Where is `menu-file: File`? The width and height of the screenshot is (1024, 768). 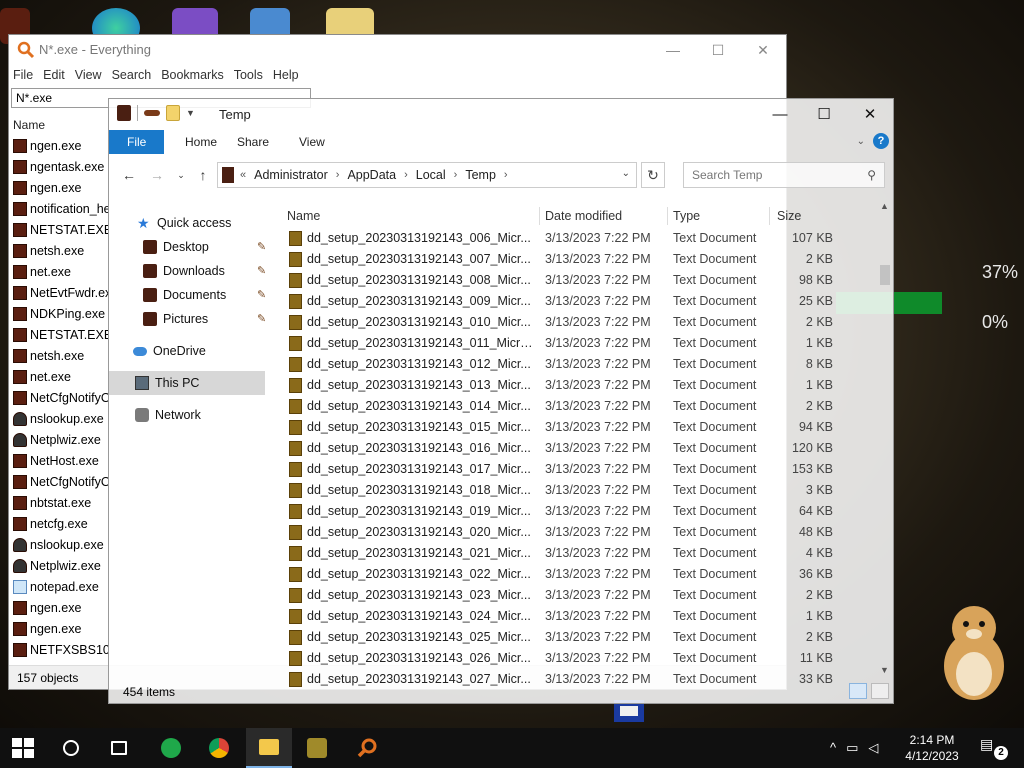
menu-file: File is located at coordinates (24, 76).